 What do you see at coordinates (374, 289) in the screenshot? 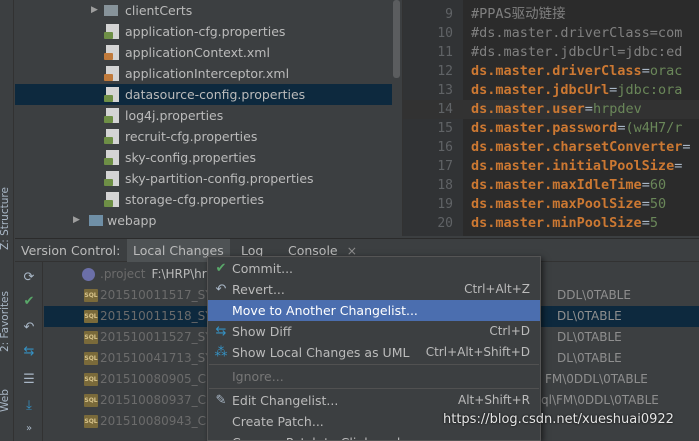
I see `menu-item-revert: ↶ Revert... Ctrl+Alt+Z` at bounding box center [374, 289].